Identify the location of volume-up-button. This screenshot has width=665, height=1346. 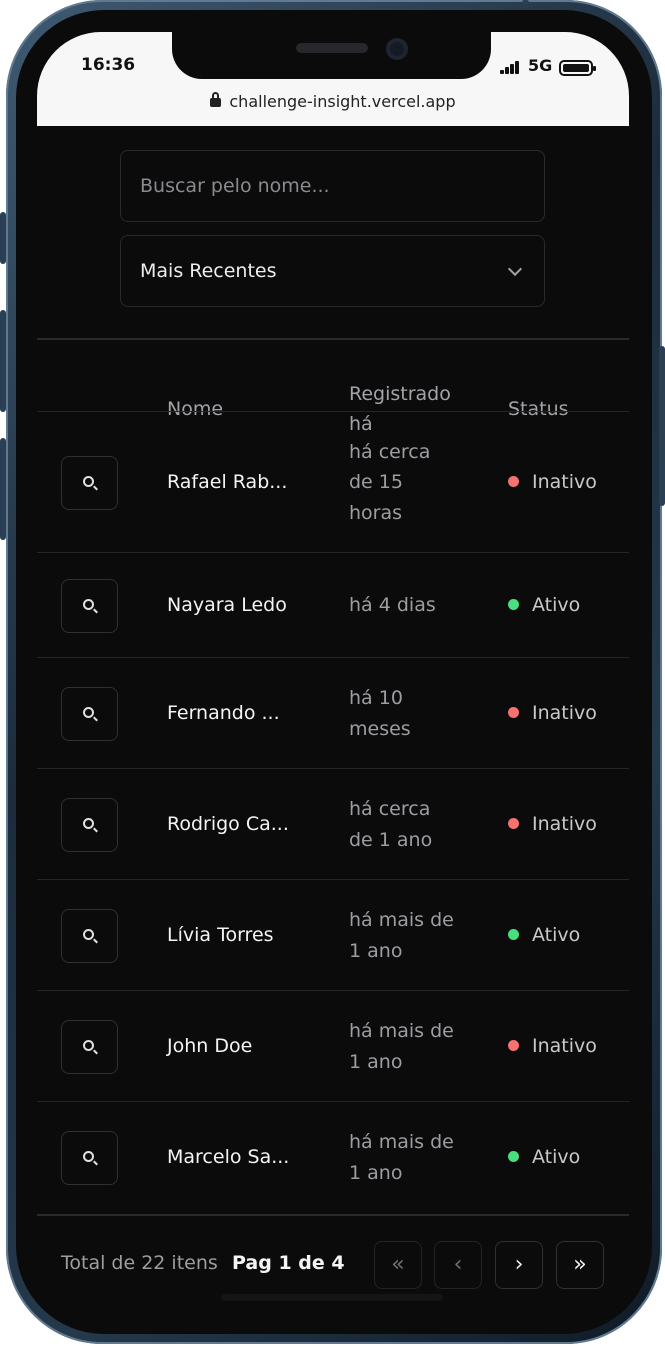
(3, 361).